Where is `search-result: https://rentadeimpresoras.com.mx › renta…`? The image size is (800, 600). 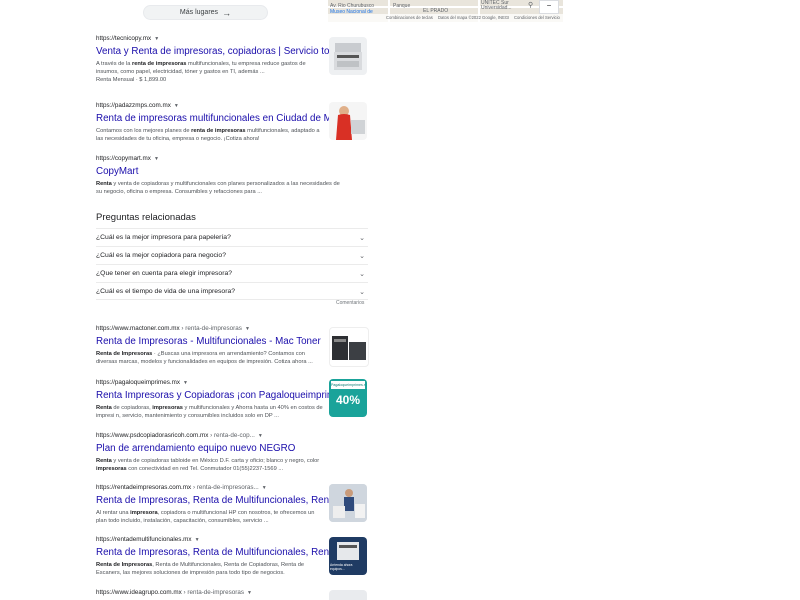
search-result: https://rentadeimpresoras.com.mx › renta… is located at coordinates (232, 504).